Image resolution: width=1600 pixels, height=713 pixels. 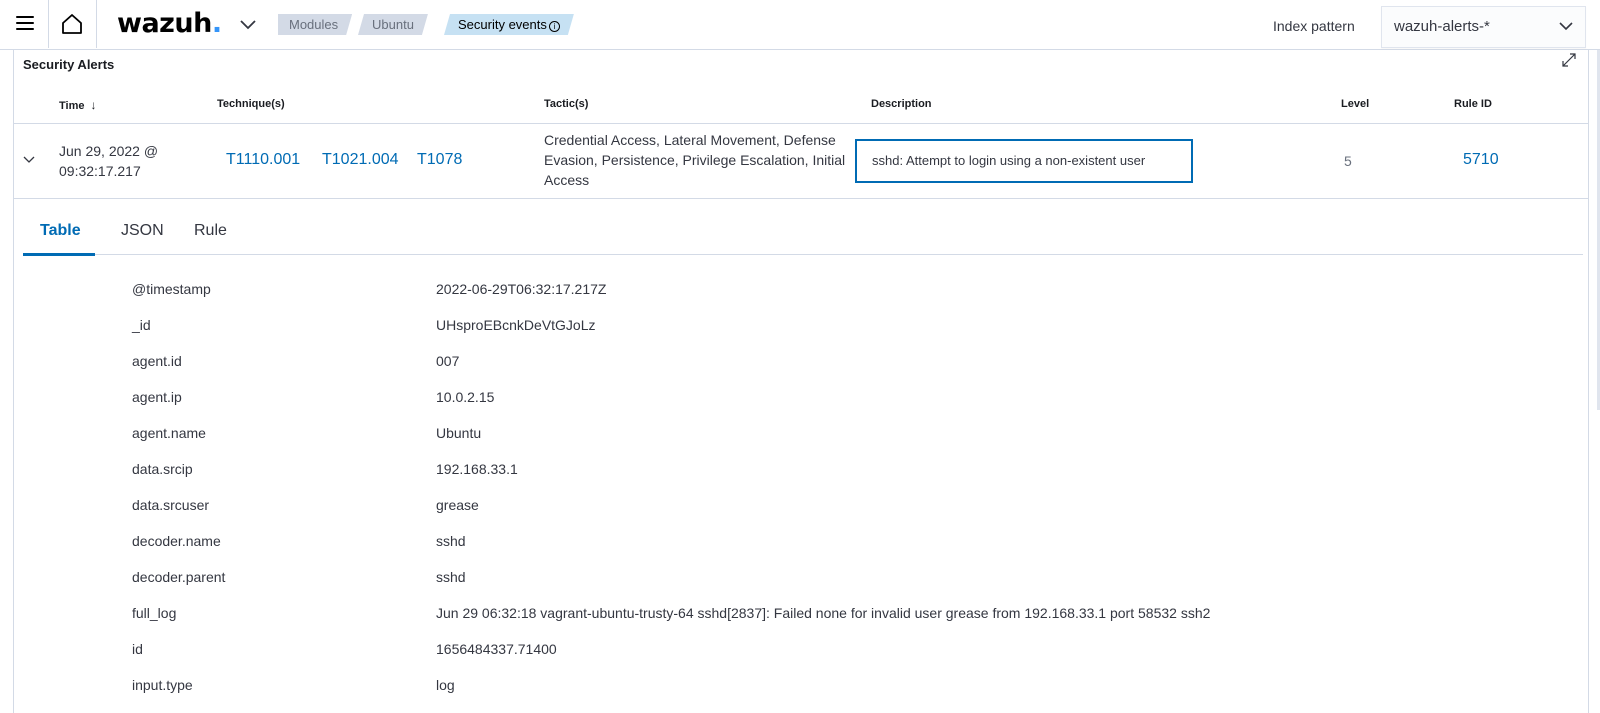 What do you see at coordinates (1314, 26) in the screenshot?
I see `index-pattern-label: Index pattern` at bounding box center [1314, 26].